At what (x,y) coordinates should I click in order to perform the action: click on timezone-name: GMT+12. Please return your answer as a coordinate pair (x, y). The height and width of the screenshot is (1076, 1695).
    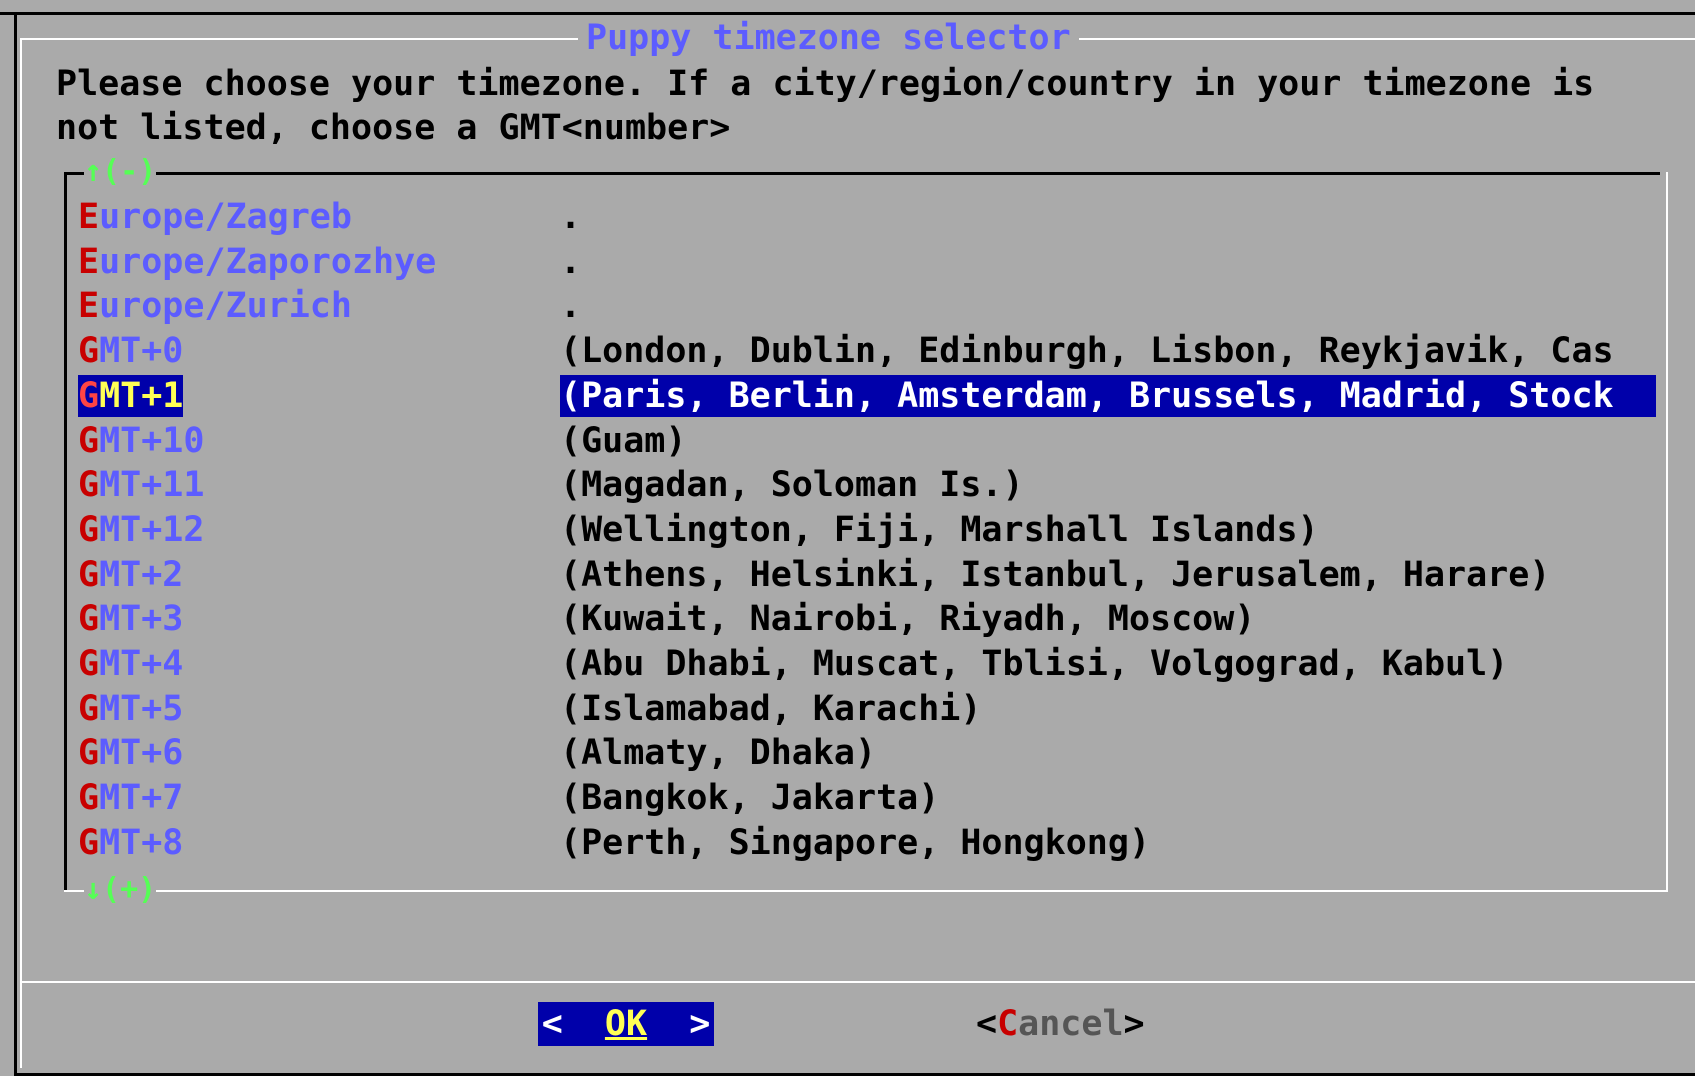
    Looking at the image, I should click on (141, 530).